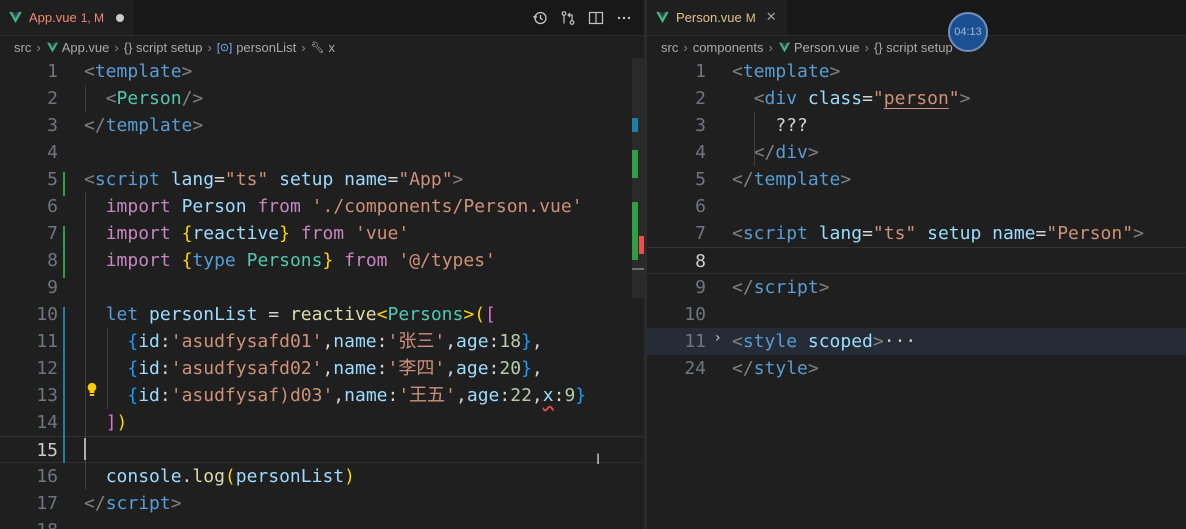 This screenshot has width=1186, height=529. I want to click on breadcrumb-file: Person.vue, so click(827, 47).